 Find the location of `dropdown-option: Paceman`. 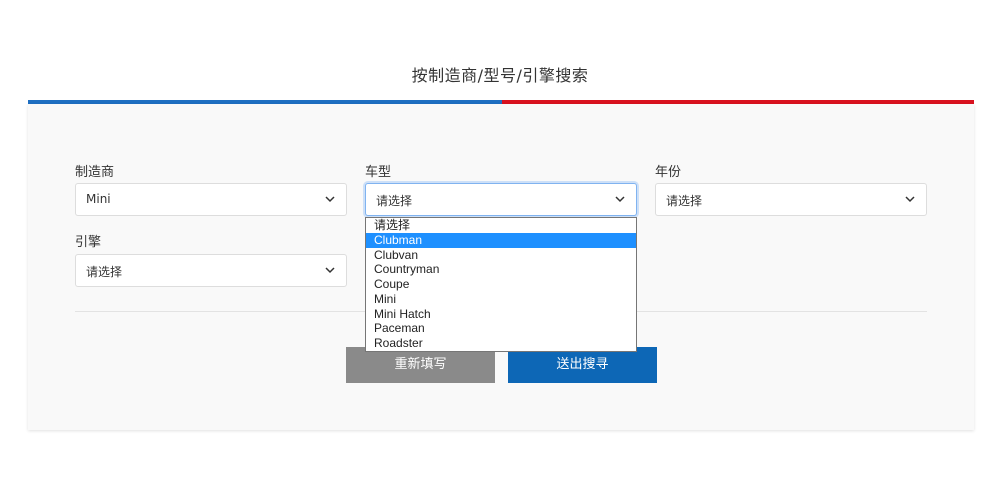

dropdown-option: Paceman is located at coordinates (501, 328).